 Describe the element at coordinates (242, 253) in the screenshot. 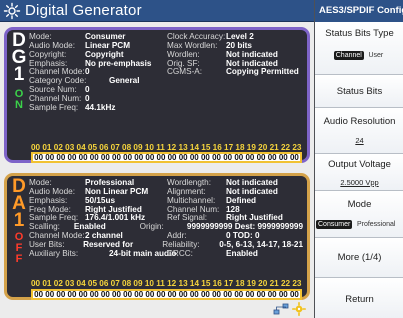

I see `field-value: Enabled` at that location.